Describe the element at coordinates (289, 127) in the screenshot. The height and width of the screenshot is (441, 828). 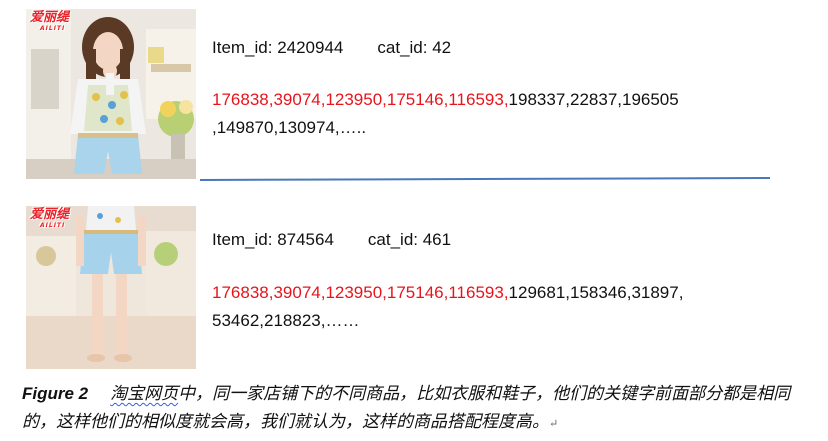
I see `keywords-line: ,149870,130974,…..` at that location.